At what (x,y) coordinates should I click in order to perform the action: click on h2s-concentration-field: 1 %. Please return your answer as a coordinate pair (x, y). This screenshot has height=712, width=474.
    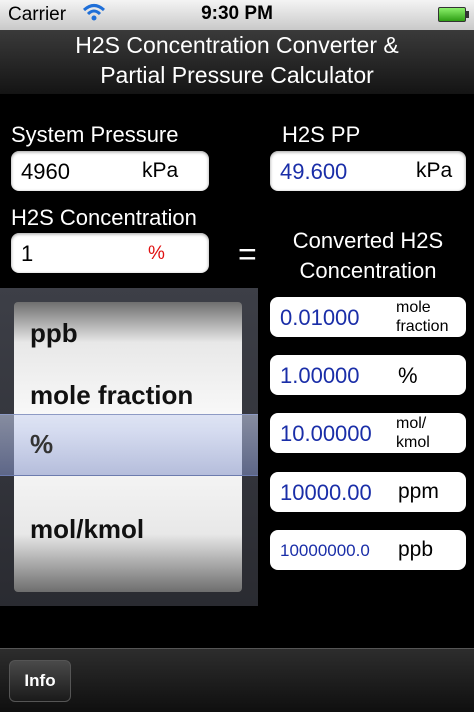
    Looking at the image, I should click on (110, 253).